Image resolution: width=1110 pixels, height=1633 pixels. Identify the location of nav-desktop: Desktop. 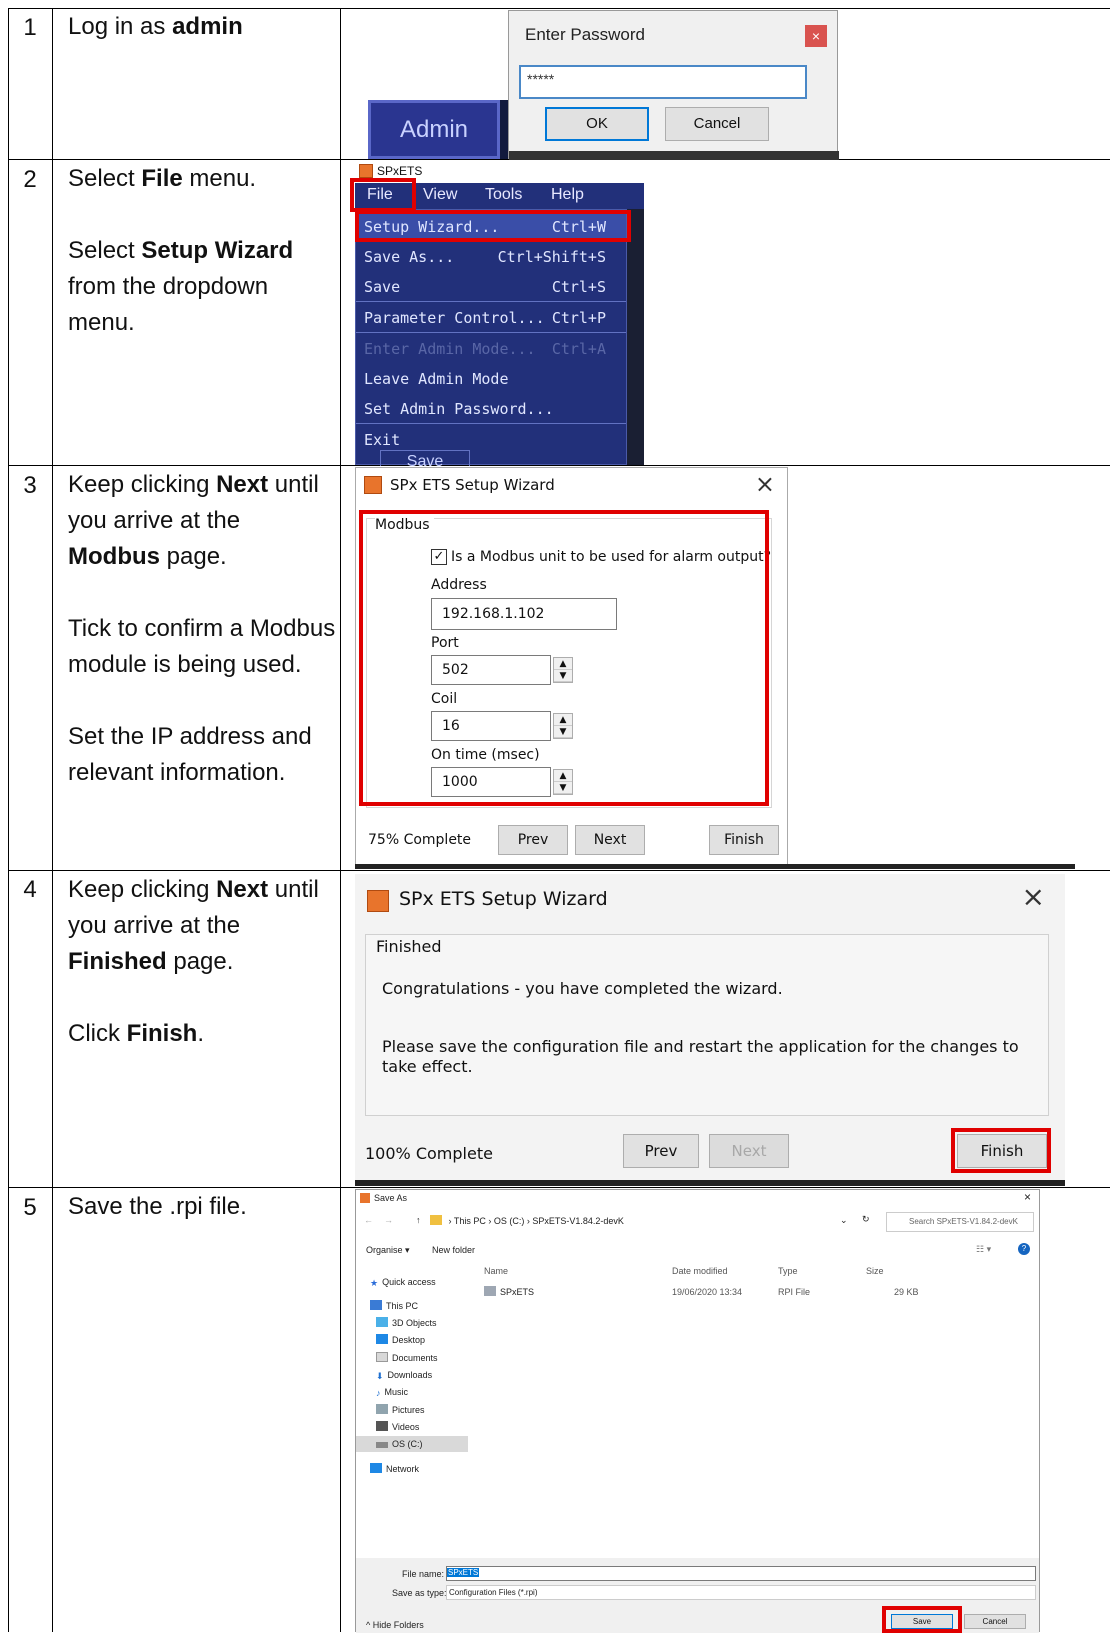
(400, 1340).